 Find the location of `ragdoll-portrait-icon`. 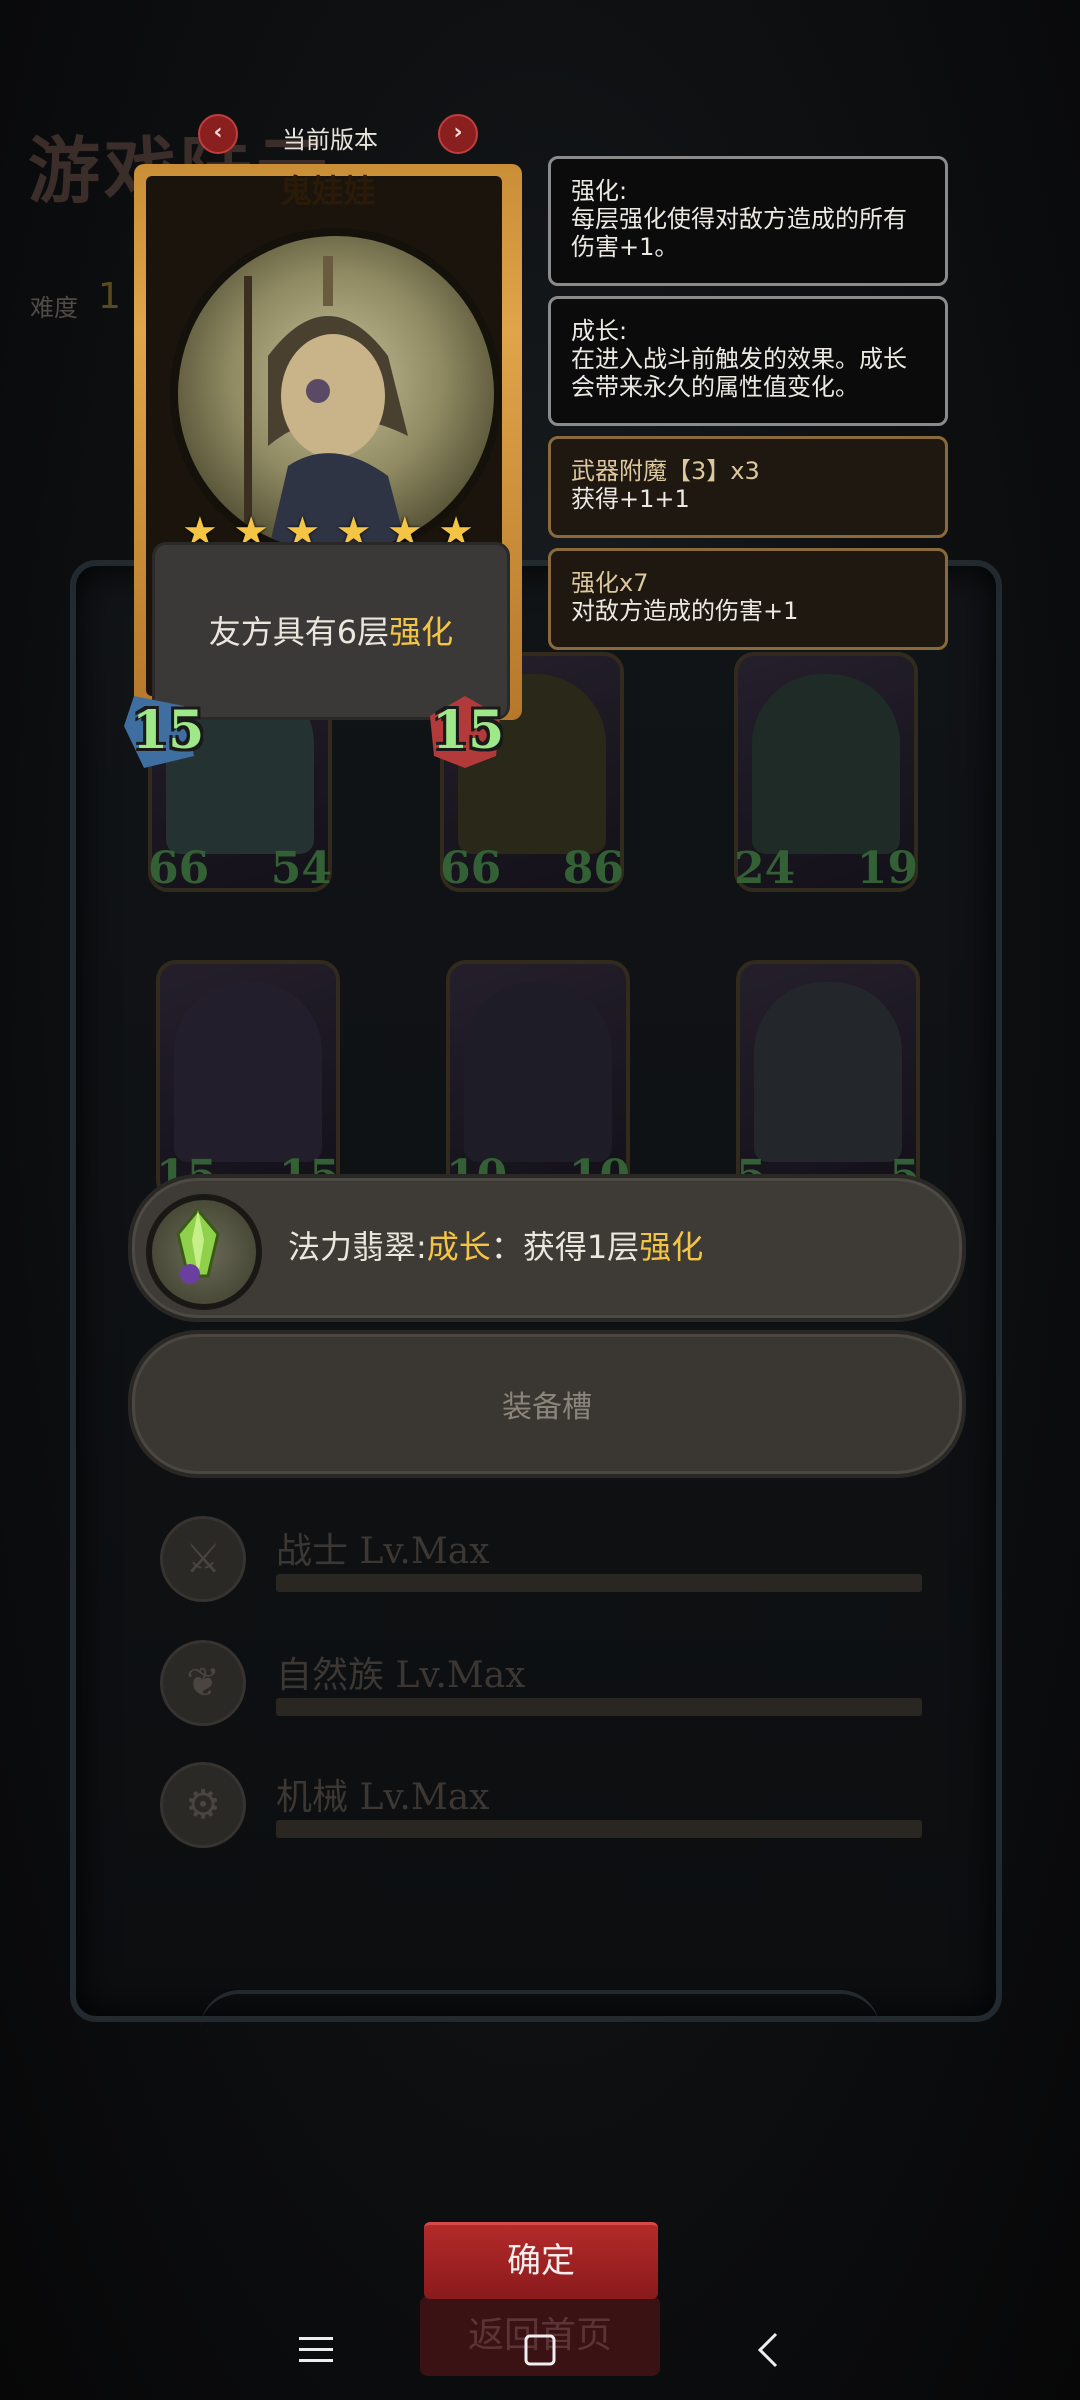

ragdoll-portrait-icon is located at coordinates (326, 404).